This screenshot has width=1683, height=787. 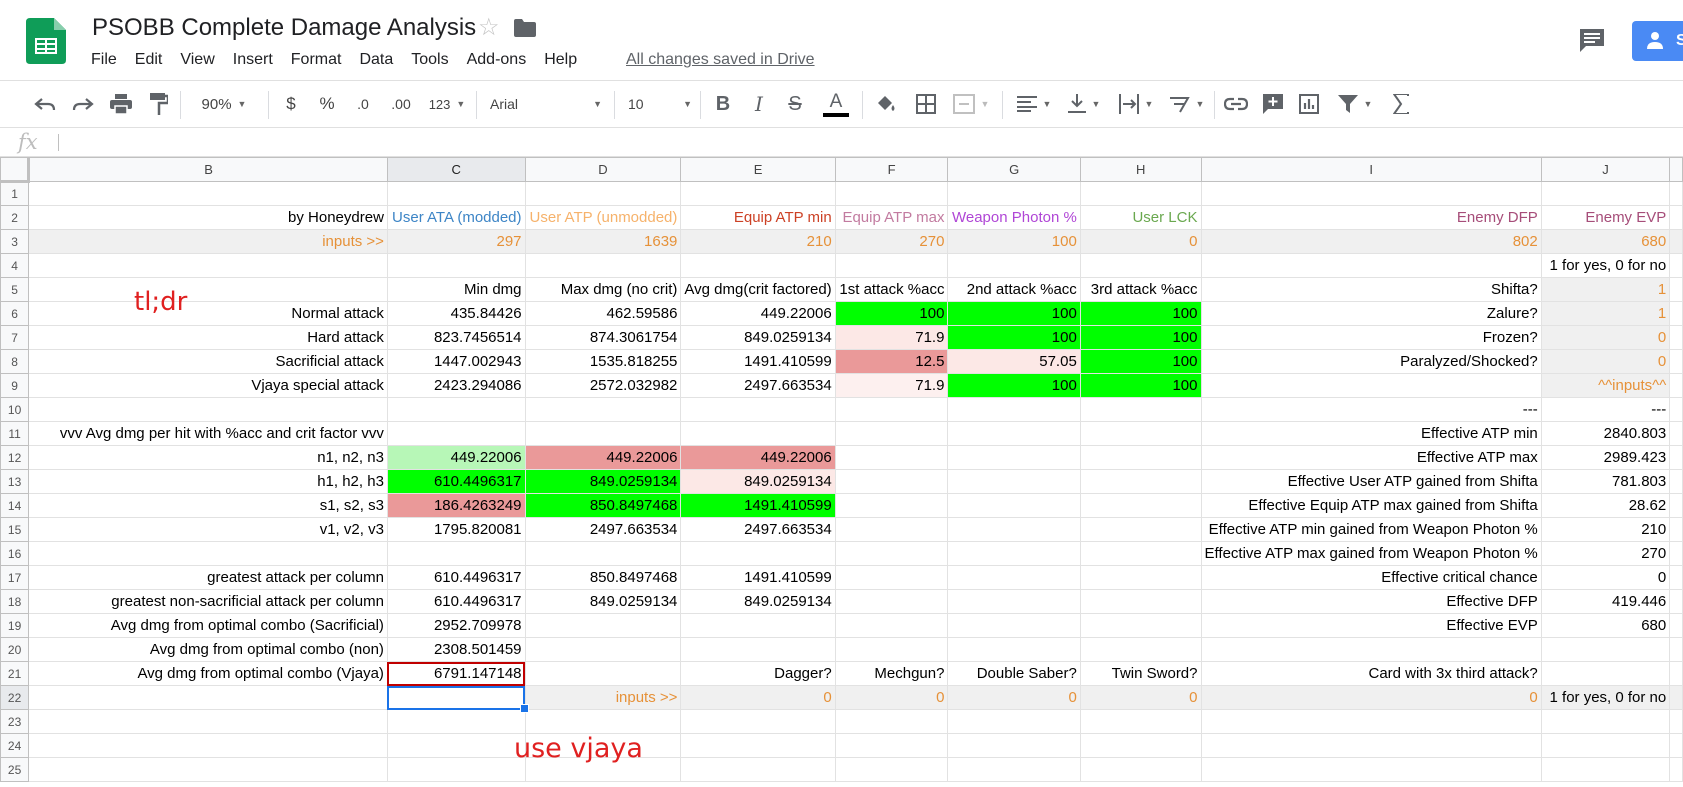 I want to click on cell-k11, so click(x=1676, y=433).